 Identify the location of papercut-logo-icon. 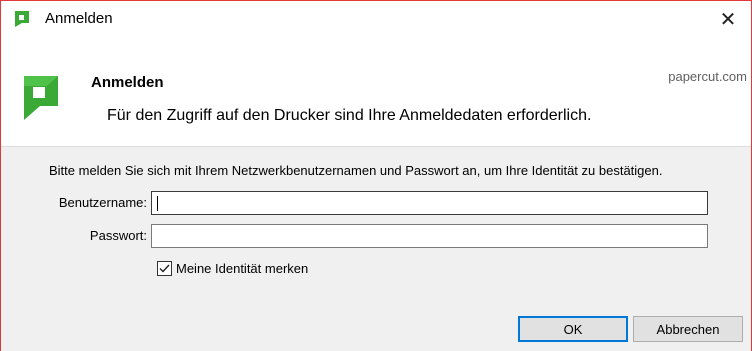
(41, 98).